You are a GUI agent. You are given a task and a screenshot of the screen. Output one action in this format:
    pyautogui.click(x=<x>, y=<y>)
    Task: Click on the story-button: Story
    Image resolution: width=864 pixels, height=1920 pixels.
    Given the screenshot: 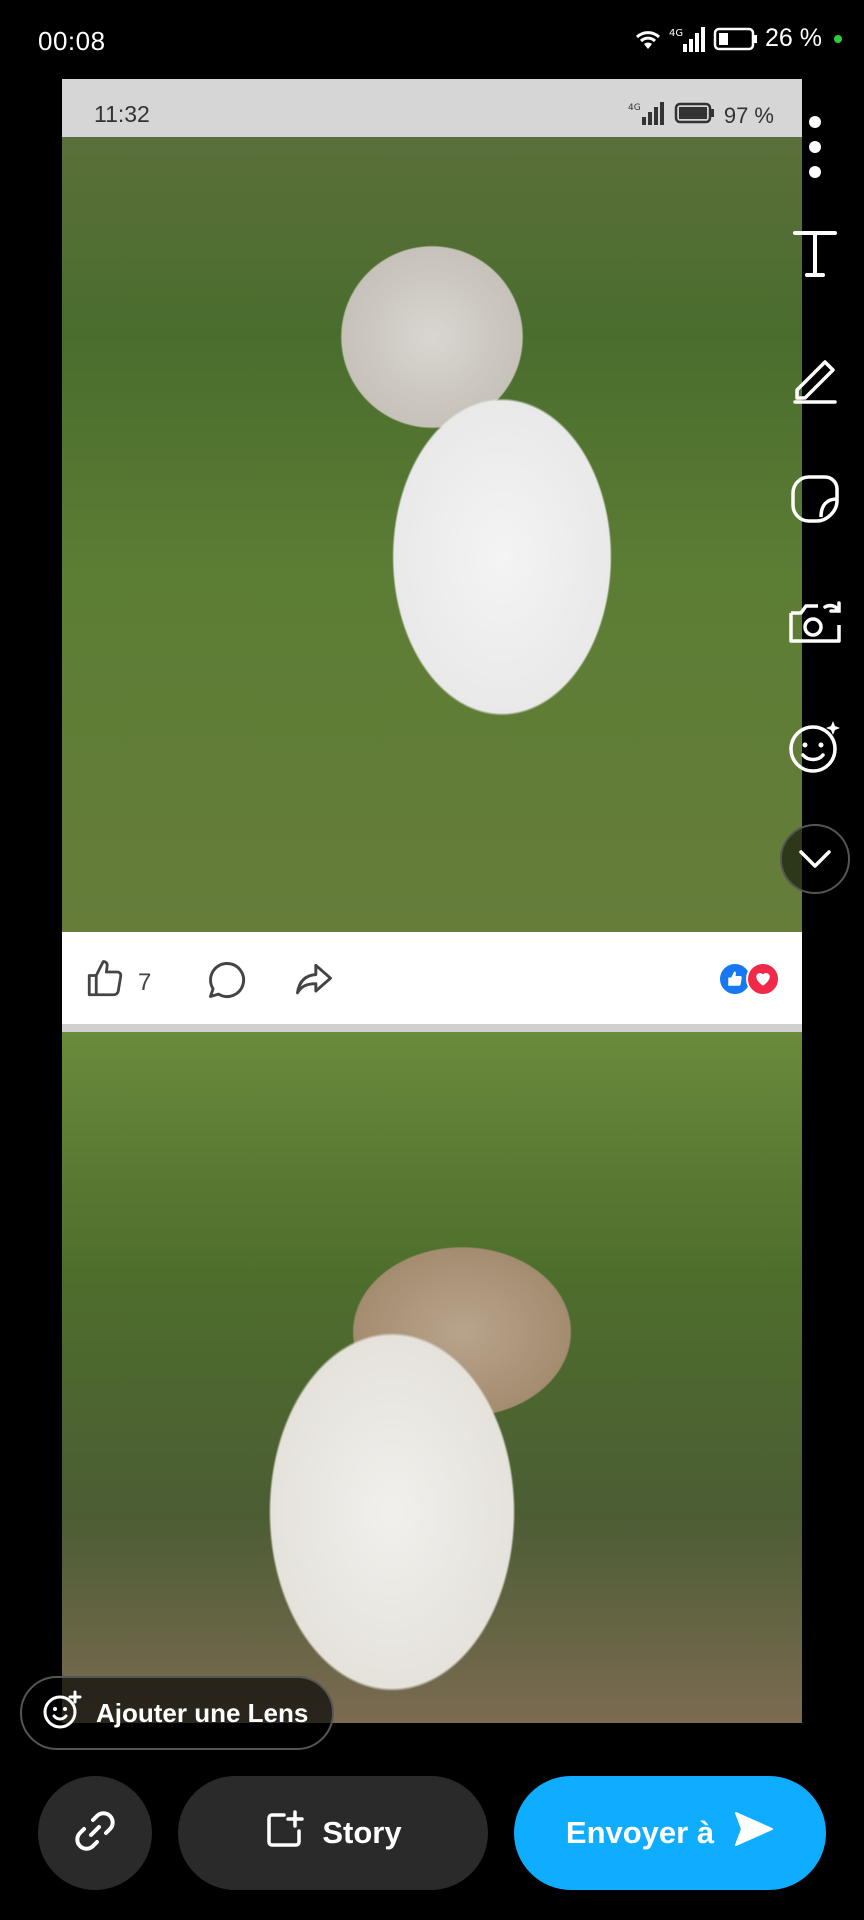 What is the action you would take?
    pyautogui.click(x=333, y=1833)
    